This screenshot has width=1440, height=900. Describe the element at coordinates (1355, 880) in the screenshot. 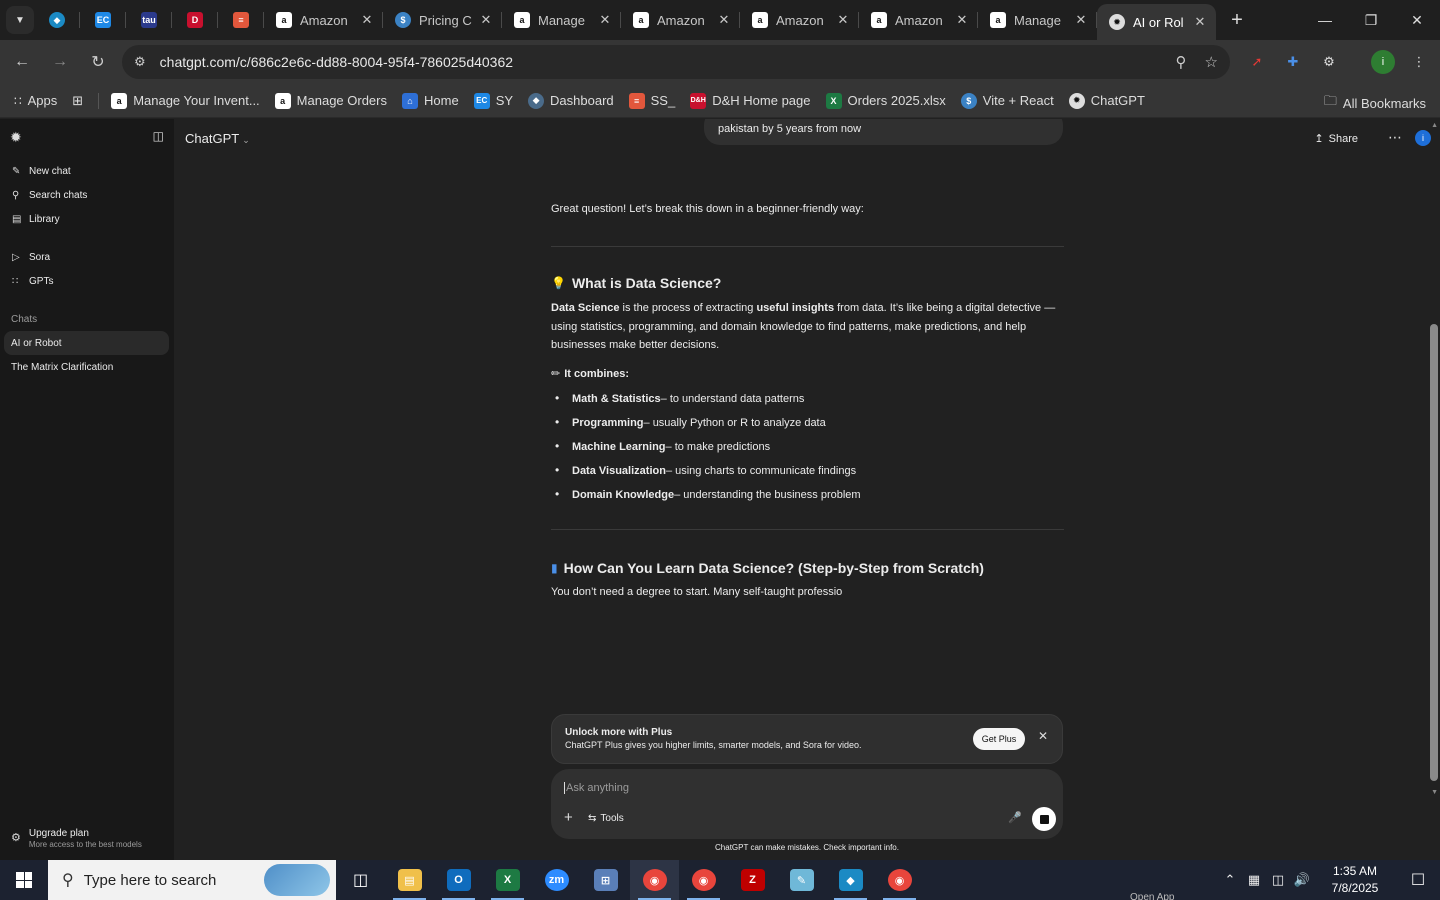

I see `clock: 1:35 AM 7/8/2025` at that location.